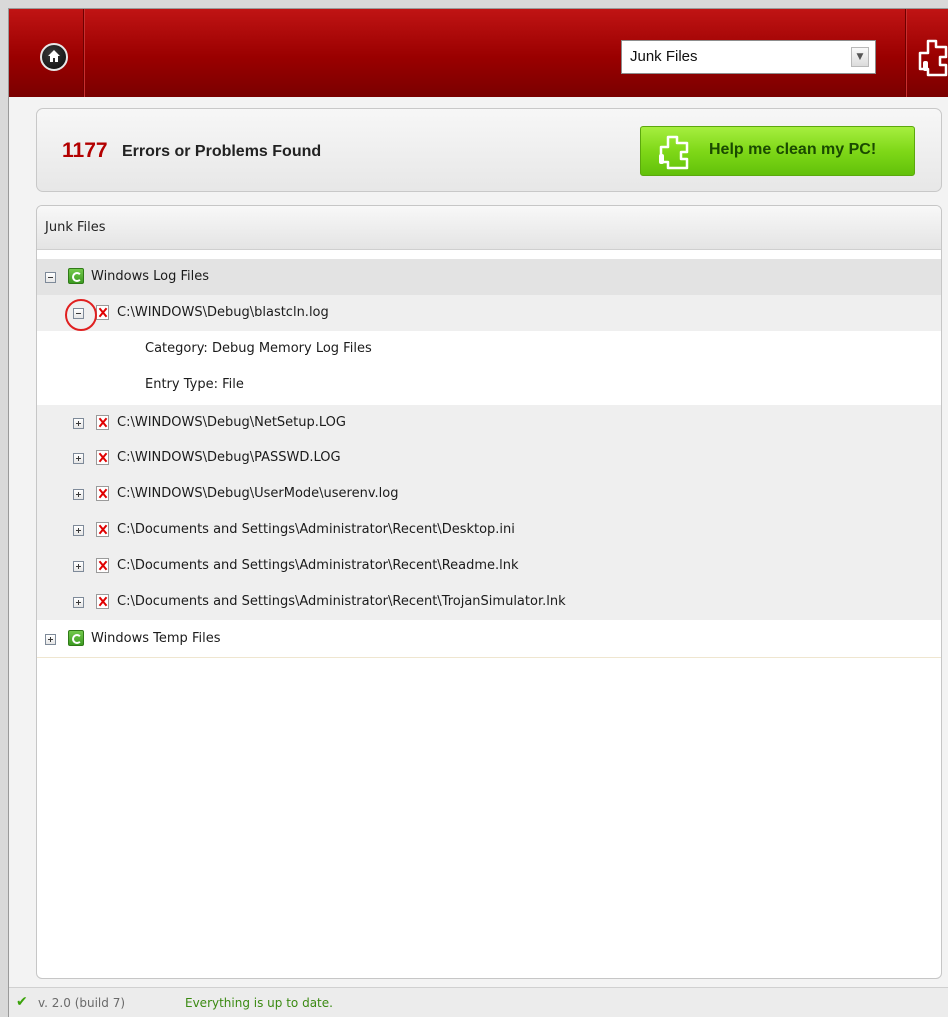 Image resolution: width=948 pixels, height=1017 pixels. Describe the element at coordinates (664, 56) in the screenshot. I see `category-select-value: Junk Files` at that location.